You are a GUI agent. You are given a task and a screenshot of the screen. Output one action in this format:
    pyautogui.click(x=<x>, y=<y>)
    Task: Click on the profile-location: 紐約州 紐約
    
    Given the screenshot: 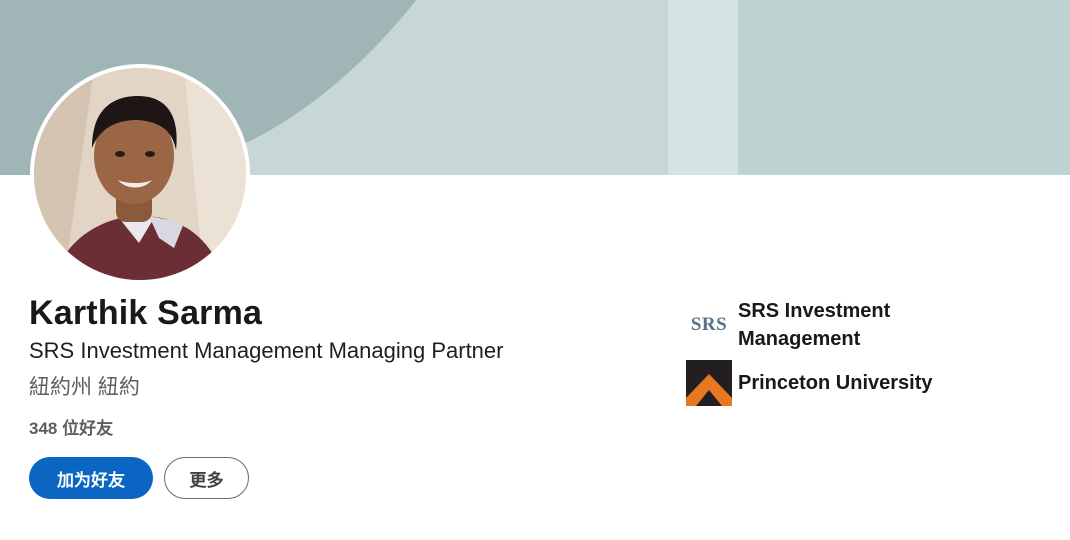 What is the action you would take?
    pyautogui.click(x=84, y=387)
    